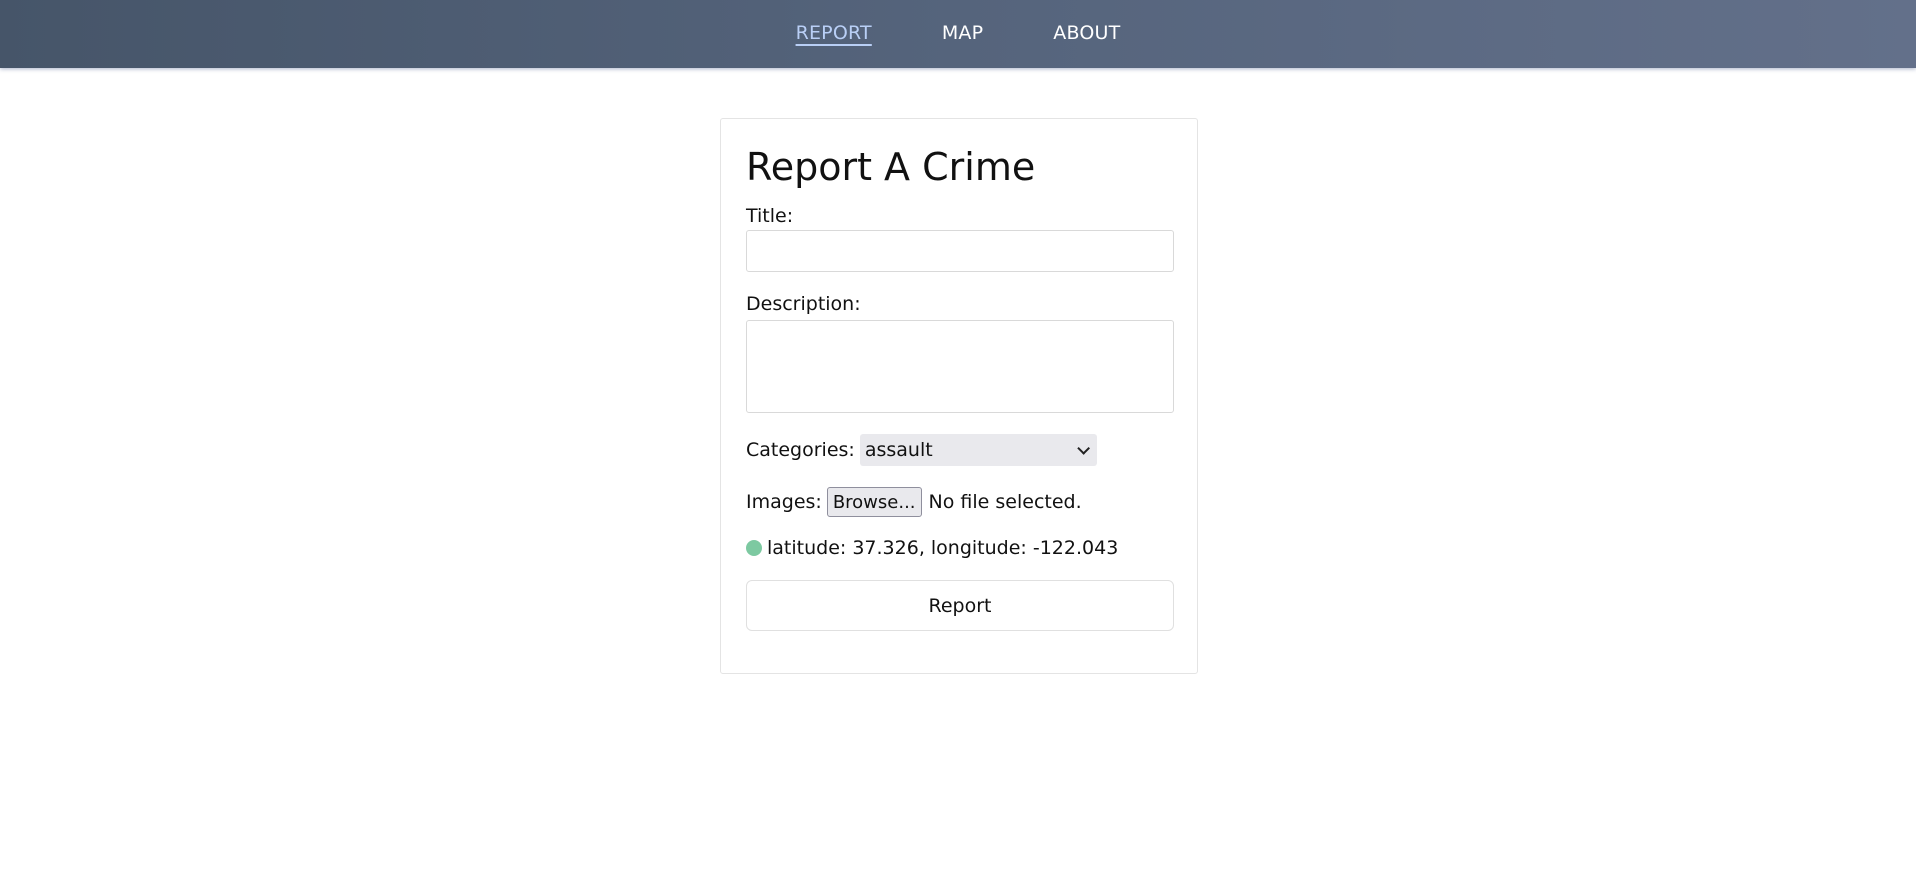 Image resolution: width=1916 pixels, height=893 pixels. I want to click on top-navigation: REPORT MAP ABOUT, so click(958, 34).